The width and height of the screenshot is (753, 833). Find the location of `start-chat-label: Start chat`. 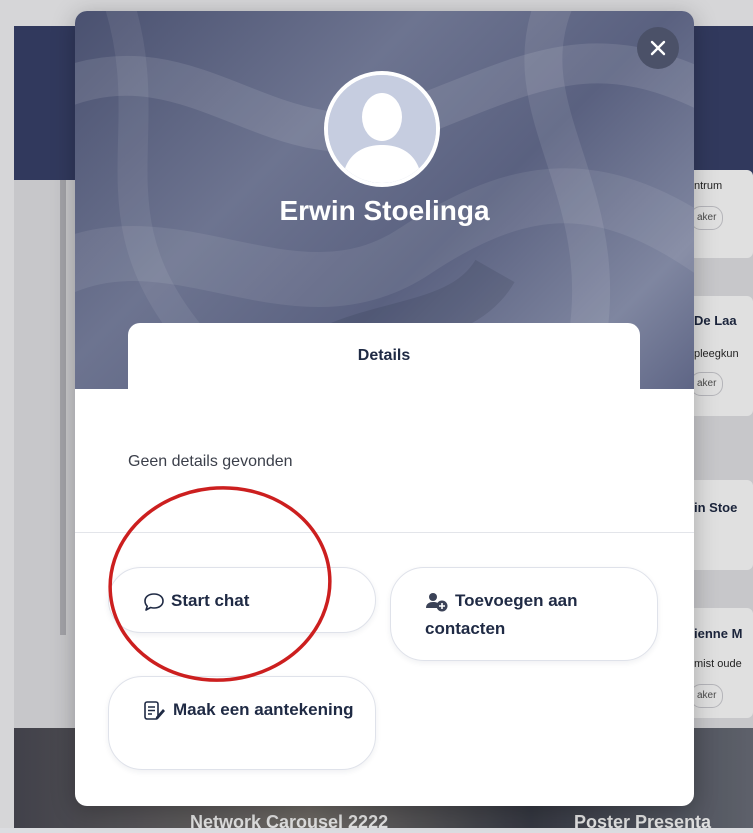

start-chat-label: Start chat is located at coordinates (210, 600).